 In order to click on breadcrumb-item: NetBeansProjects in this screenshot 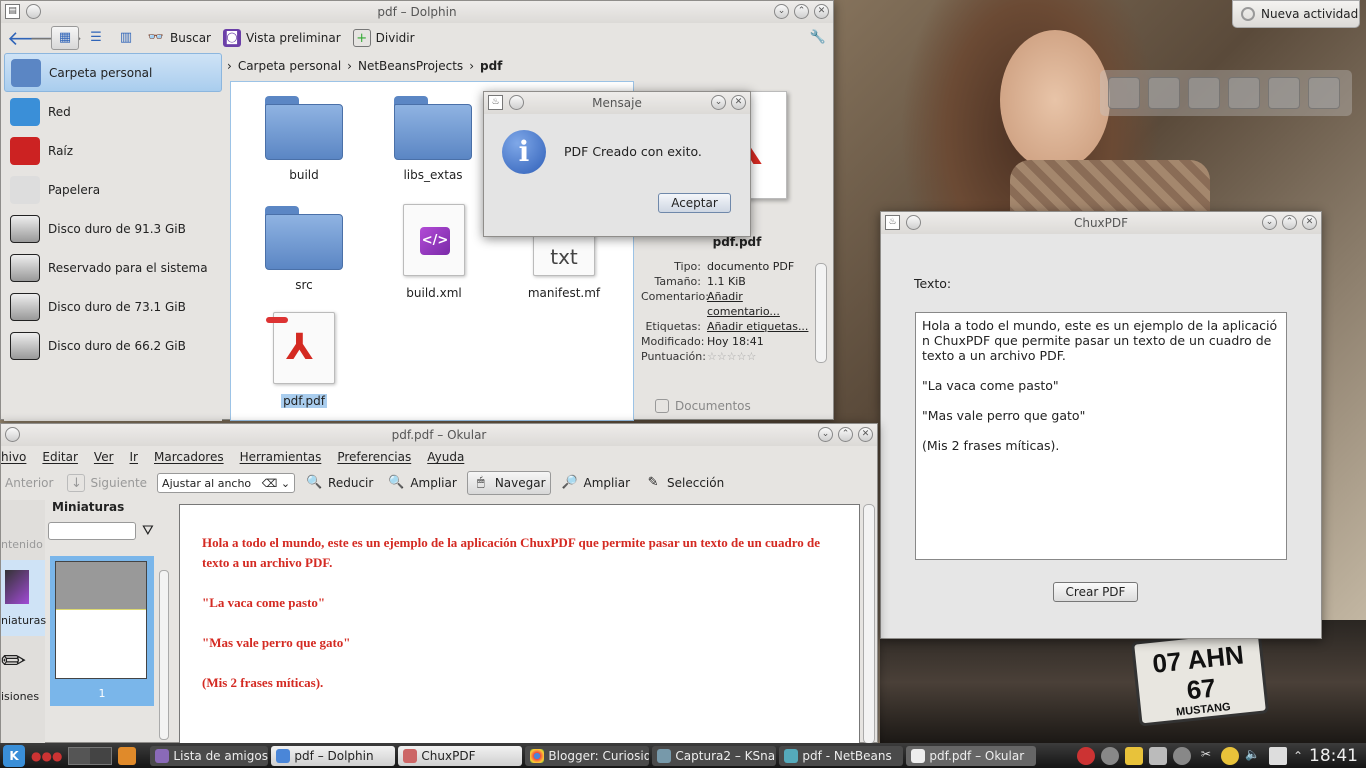, I will do `click(410, 66)`.